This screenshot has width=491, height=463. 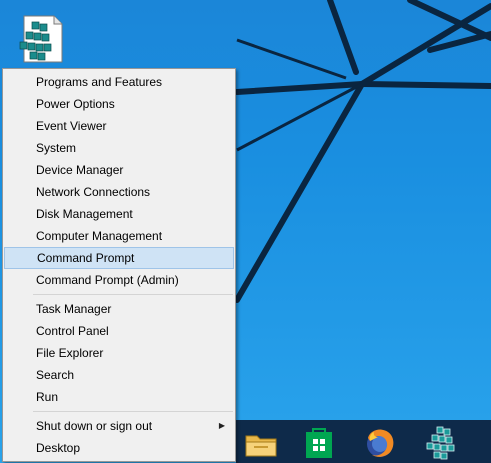 I want to click on taskbar-file-explorer, so click(x=261, y=443).